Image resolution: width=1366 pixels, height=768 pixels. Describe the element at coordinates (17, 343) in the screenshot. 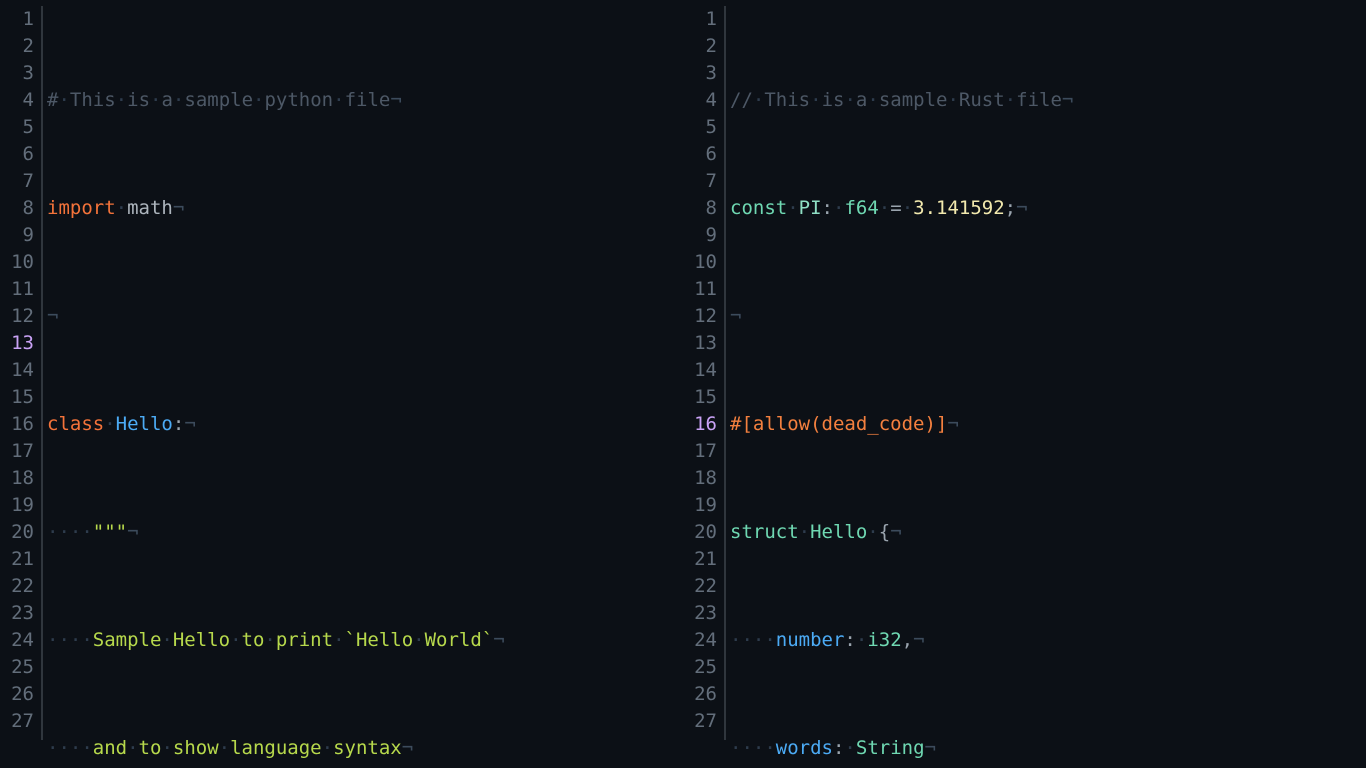

I see `line-number-active: 13` at that location.